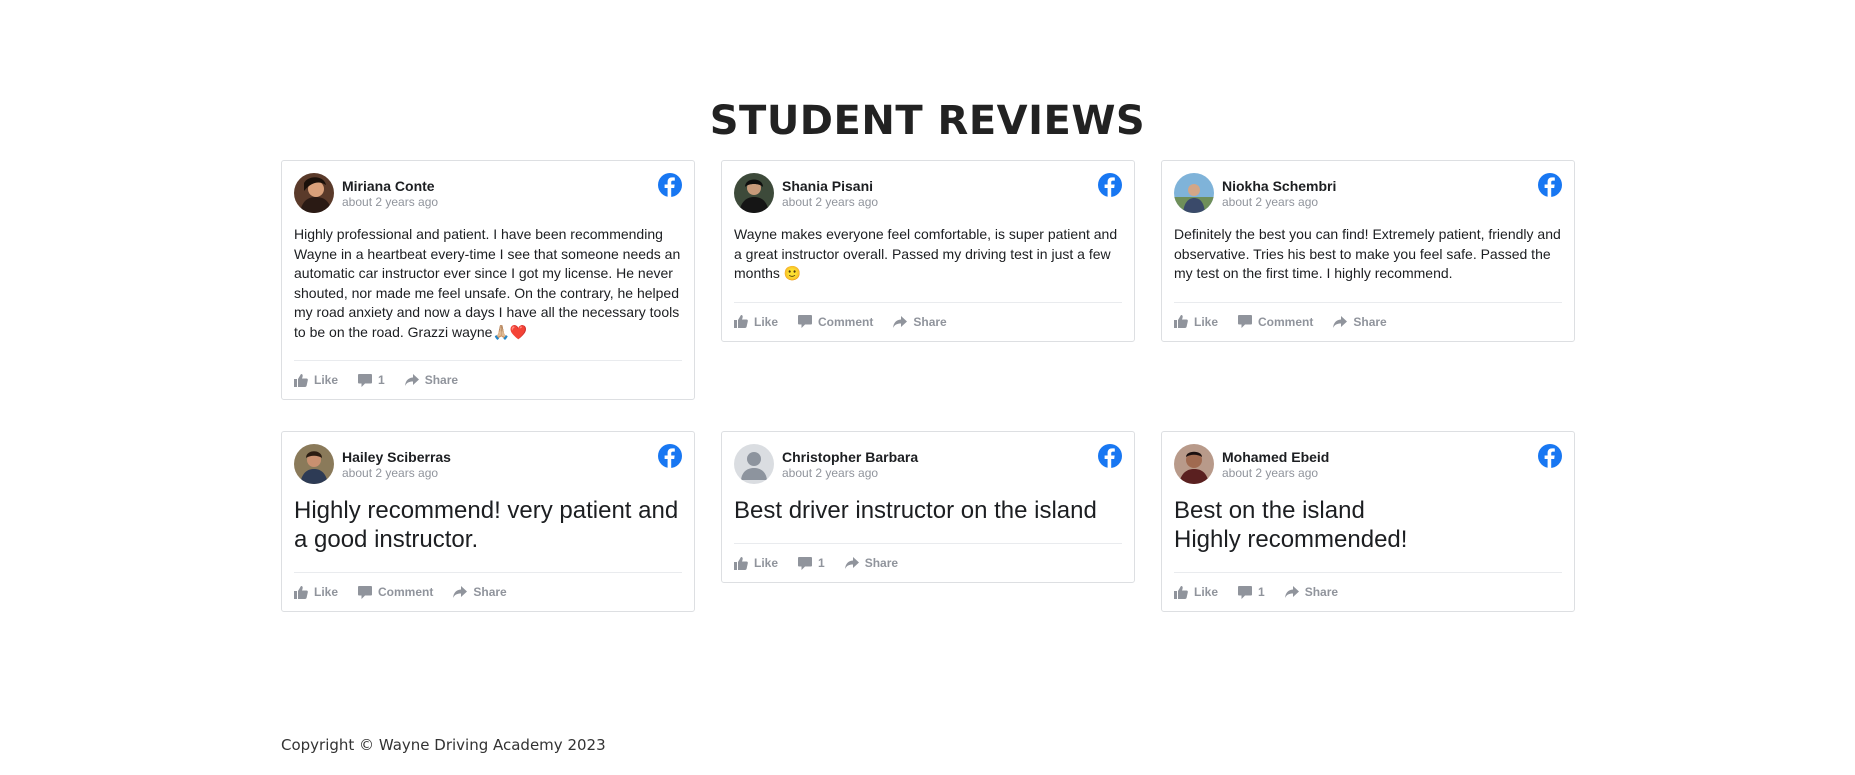 This screenshot has height=775, width=1855. Describe the element at coordinates (488, 193) in the screenshot. I see `review-header: Miriana Conte about 2 years ago` at that location.